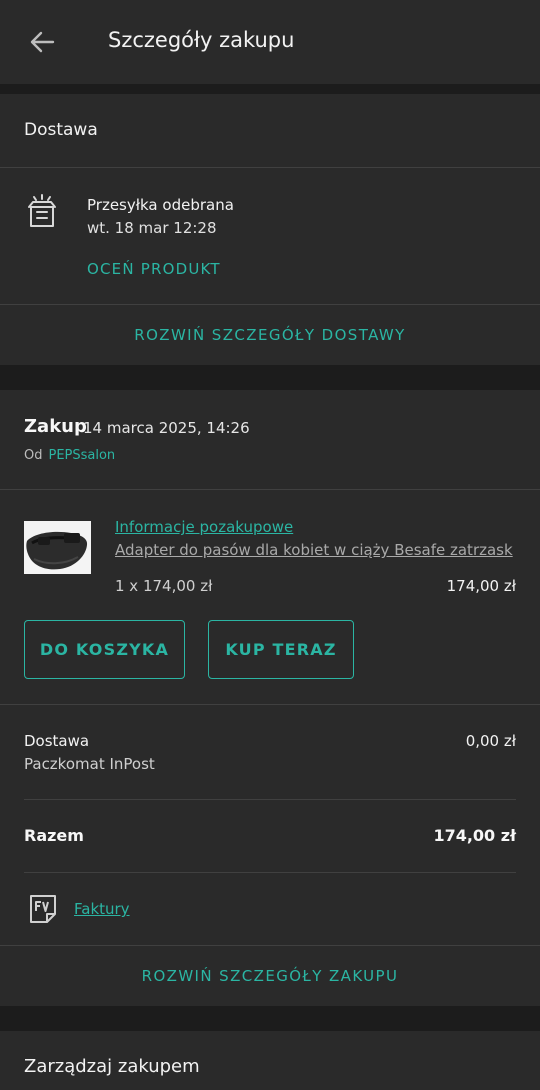 The width and height of the screenshot is (540, 1090). I want to click on expand-delivery-details-button: ROZWIŃ SZCZEGÓŁY DOSTAWY, so click(270, 335).